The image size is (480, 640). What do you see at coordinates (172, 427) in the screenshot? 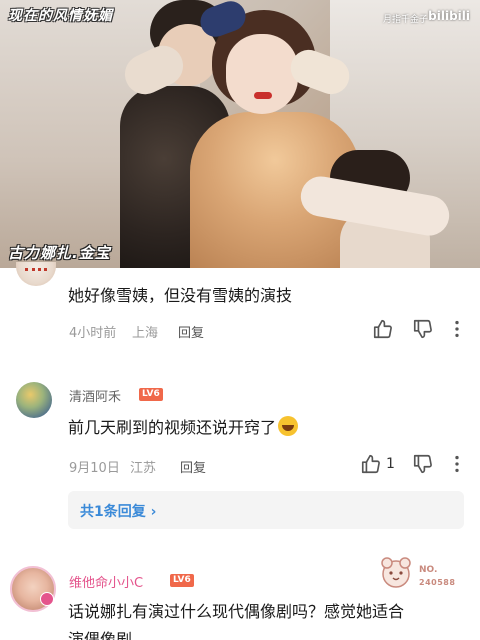
I see `comment-text-content: 前几天刷到的视频还说开窍了` at bounding box center [172, 427].